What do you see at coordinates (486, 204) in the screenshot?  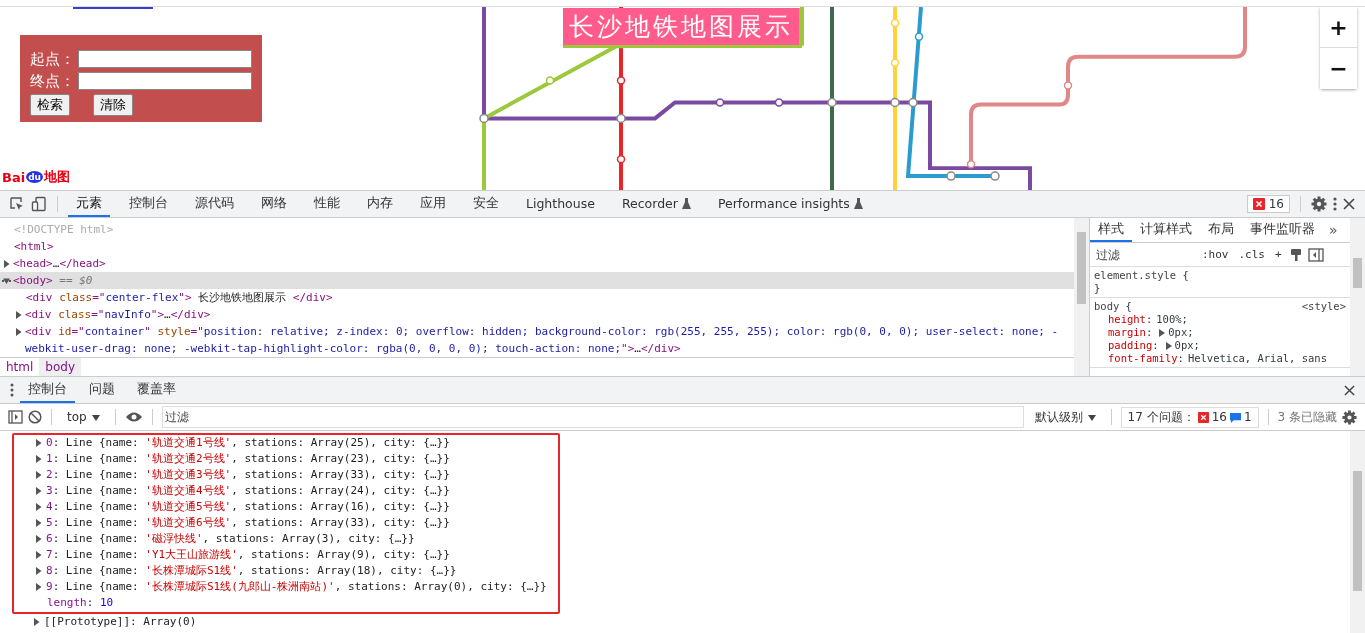 I see `devtools-tab: 安全` at bounding box center [486, 204].